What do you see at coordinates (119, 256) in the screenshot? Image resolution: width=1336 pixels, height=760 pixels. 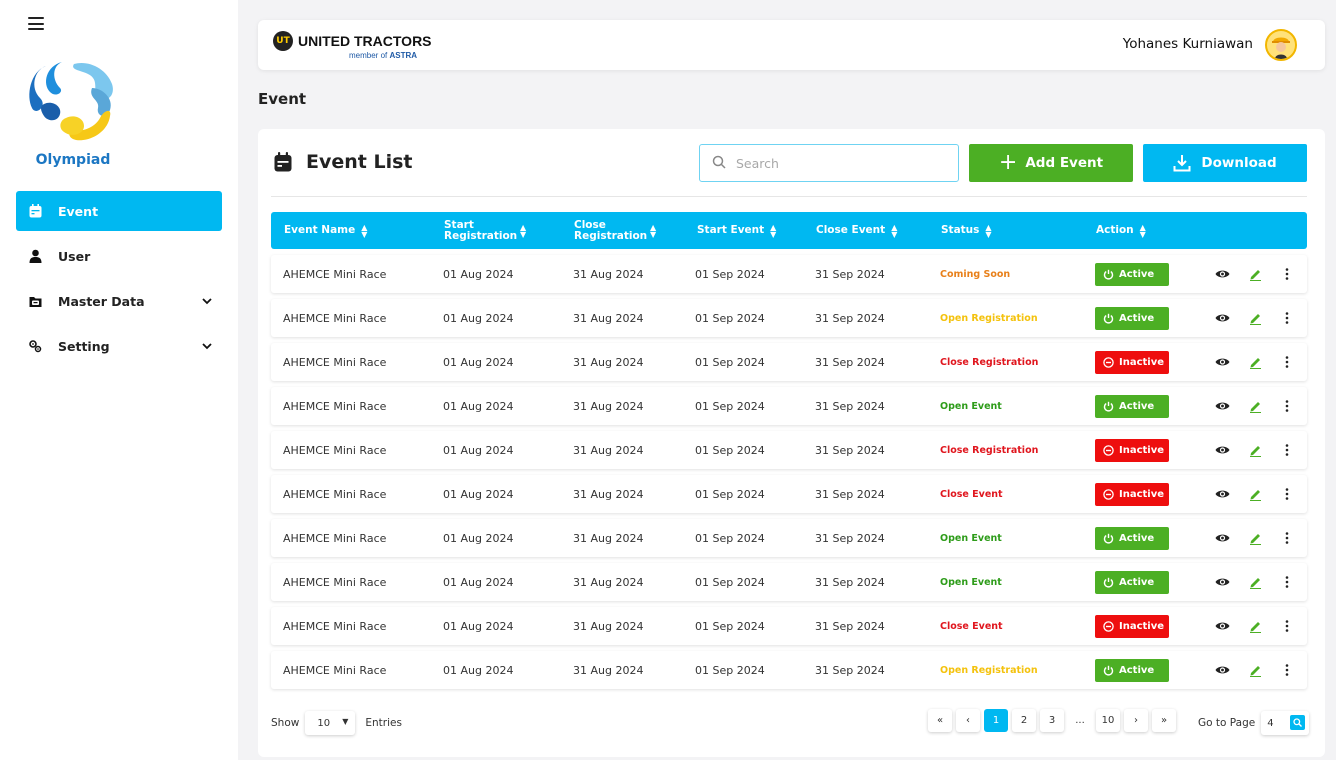 I see `sidebar-item-user: User` at bounding box center [119, 256].